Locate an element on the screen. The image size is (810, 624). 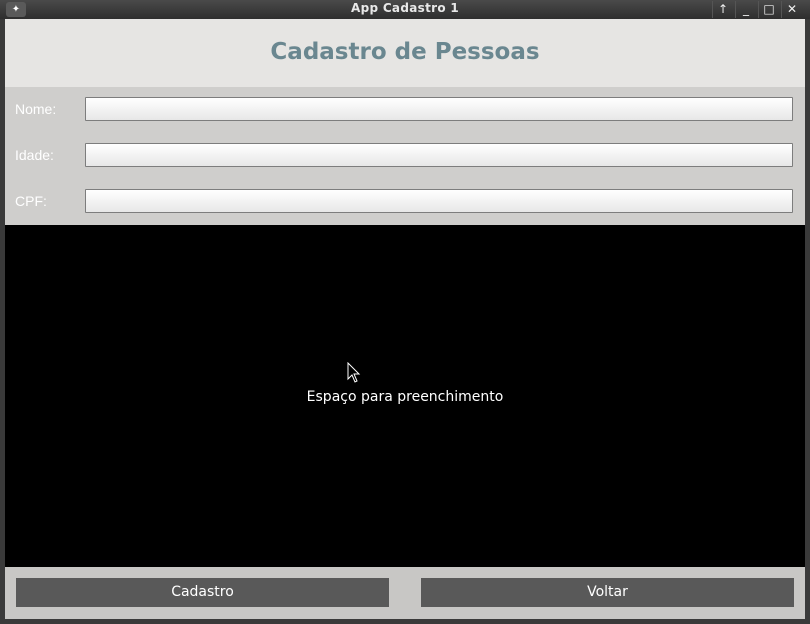
arrow-up-icon: ↑ is located at coordinates (723, 9).